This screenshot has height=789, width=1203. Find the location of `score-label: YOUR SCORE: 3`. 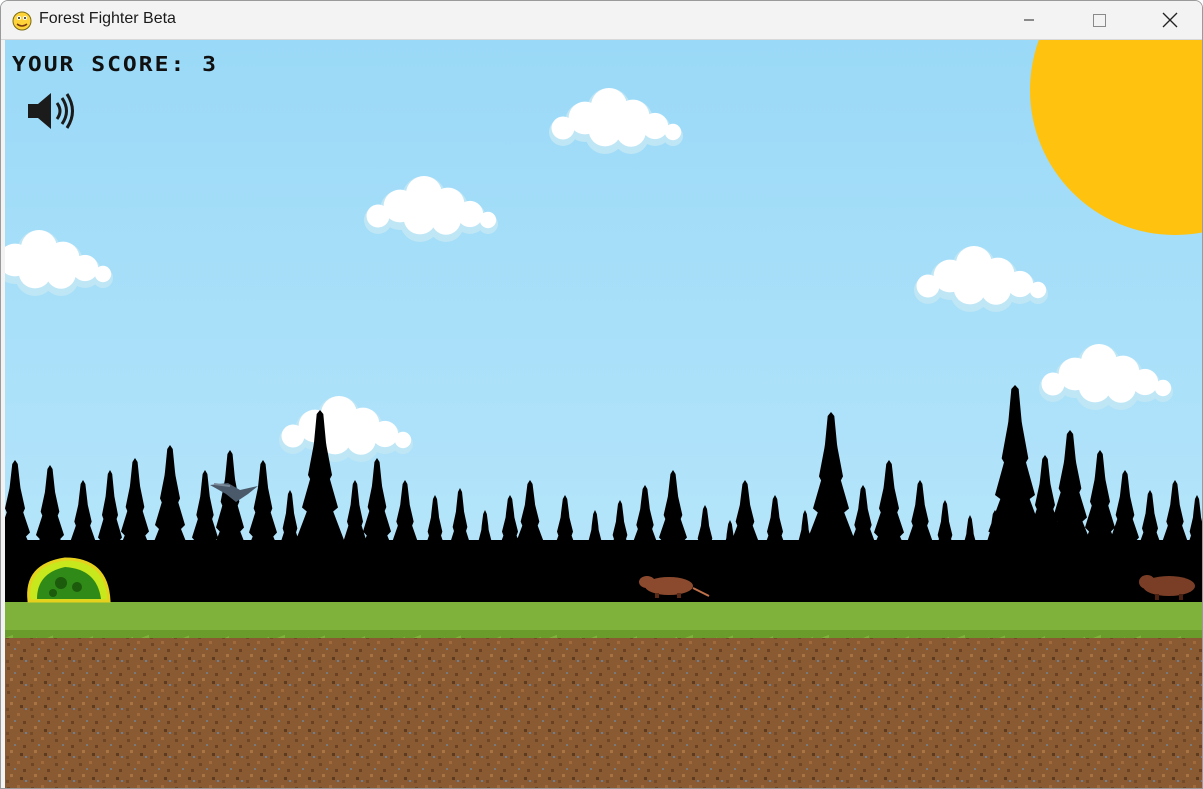

score-label: YOUR SCORE: 3 is located at coordinates (115, 65).